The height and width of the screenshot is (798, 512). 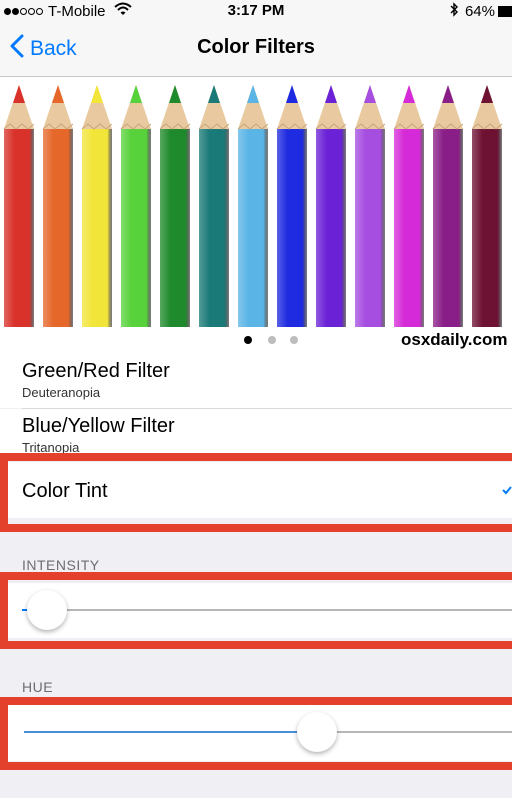 What do you see at coordinates (61, 392) in the screenshot?
I see `filter-subtitle: Deuteranopia` at bounding box center [61, 392].